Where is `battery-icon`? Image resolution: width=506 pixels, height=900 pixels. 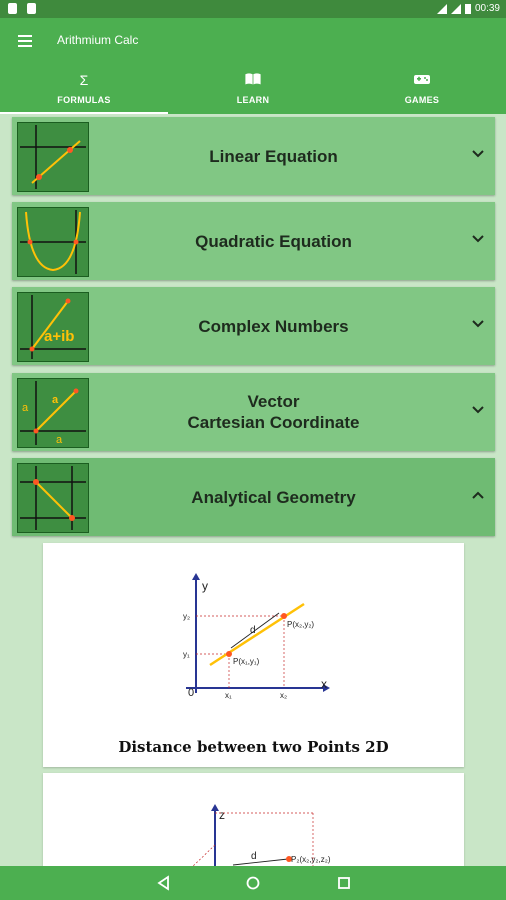 battery-icon is located at coordinates (467, 9).